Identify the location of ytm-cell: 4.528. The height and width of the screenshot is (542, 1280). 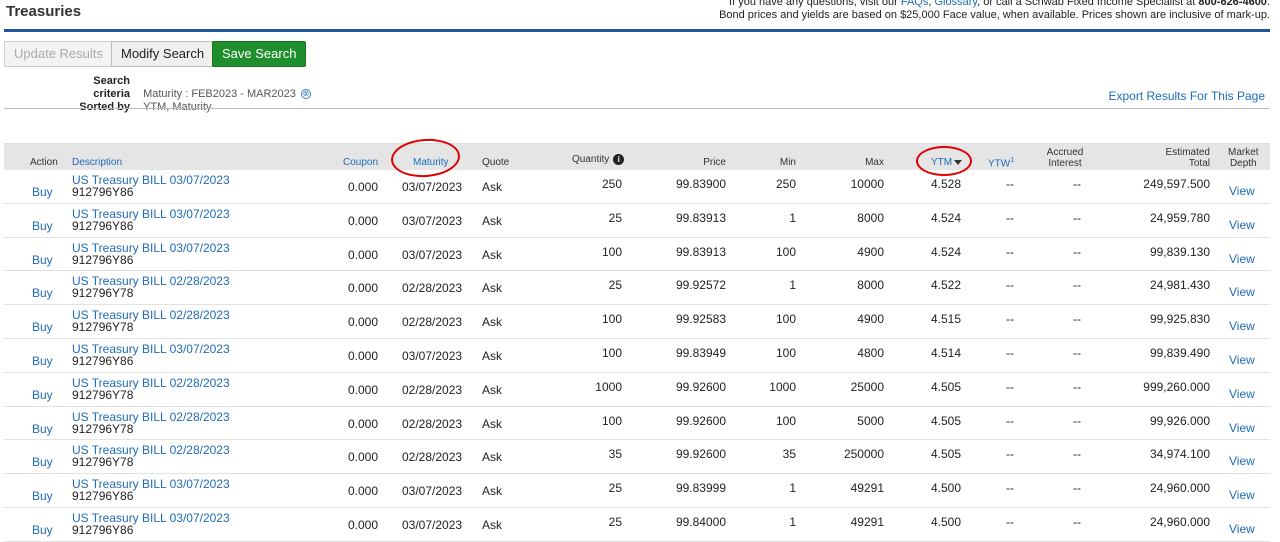
(946, 184).